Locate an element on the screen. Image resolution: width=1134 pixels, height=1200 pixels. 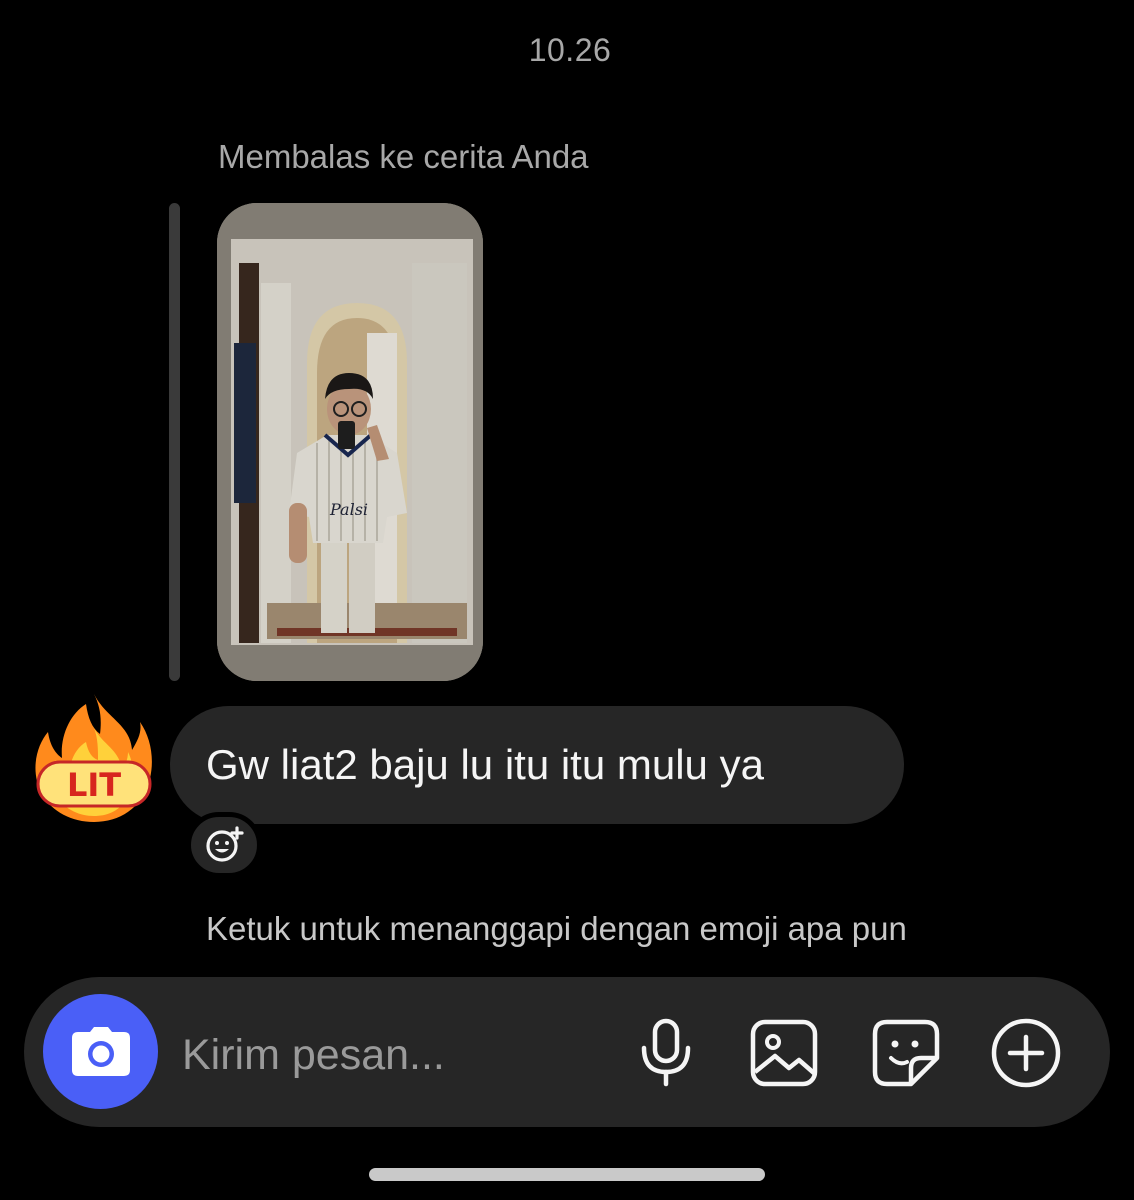
sticker-icon is located at coordinates (906, 1053).